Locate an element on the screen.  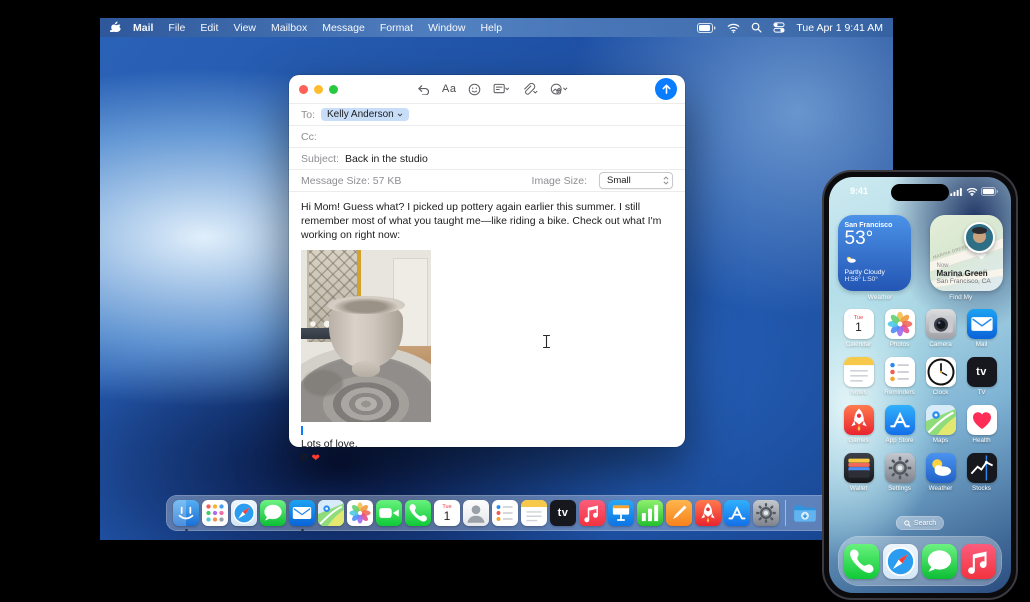
iphone-dock-app-music is located at coordinates (978, 561).